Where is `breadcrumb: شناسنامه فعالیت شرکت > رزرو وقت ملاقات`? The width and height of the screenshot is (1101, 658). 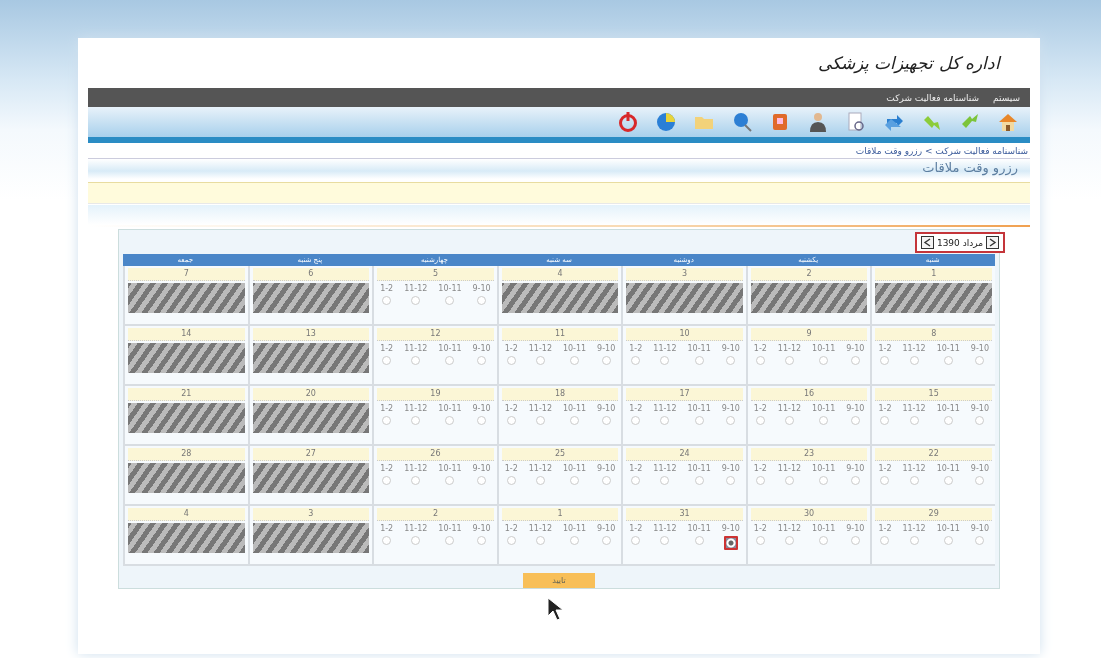 breadcrumb: شناسنامه فعالیت شرکت > رزرو وقت ملاقات is located at coordinates (941, 151).